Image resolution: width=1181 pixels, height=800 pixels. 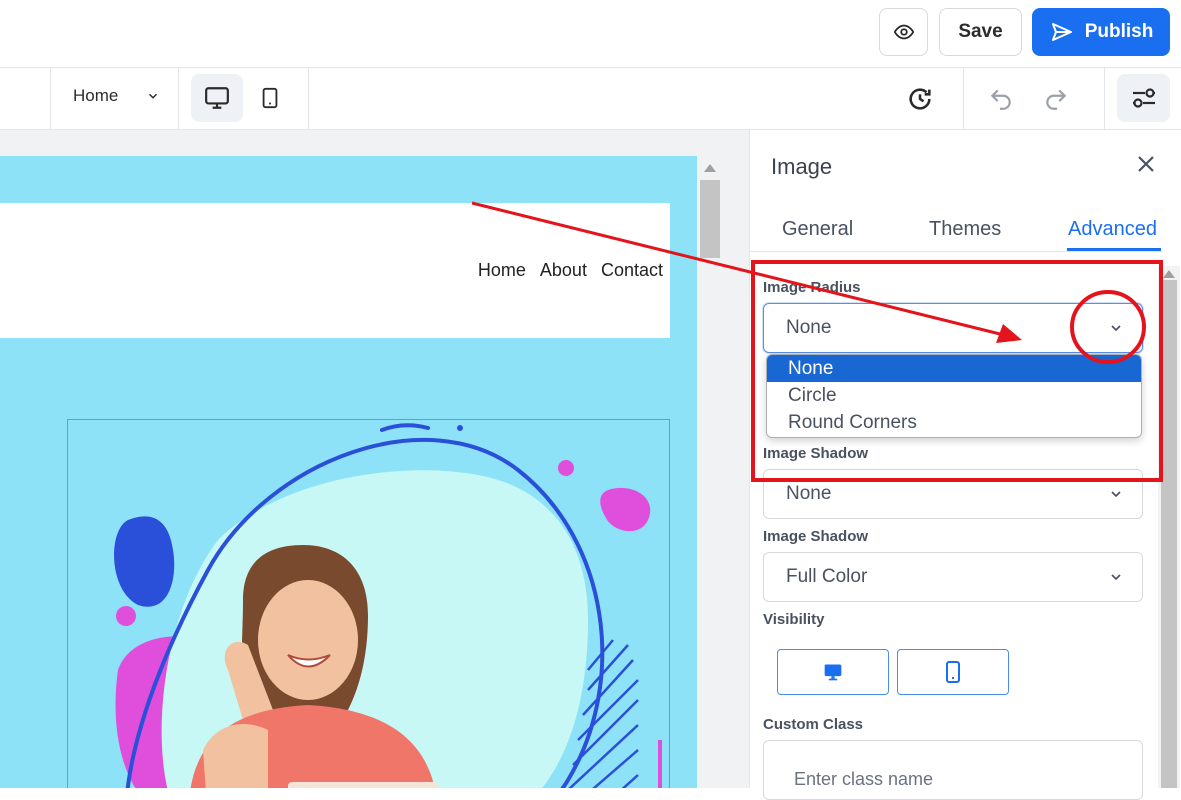 I want to click on visibility-desktop-button, so click(x=833, y=672).